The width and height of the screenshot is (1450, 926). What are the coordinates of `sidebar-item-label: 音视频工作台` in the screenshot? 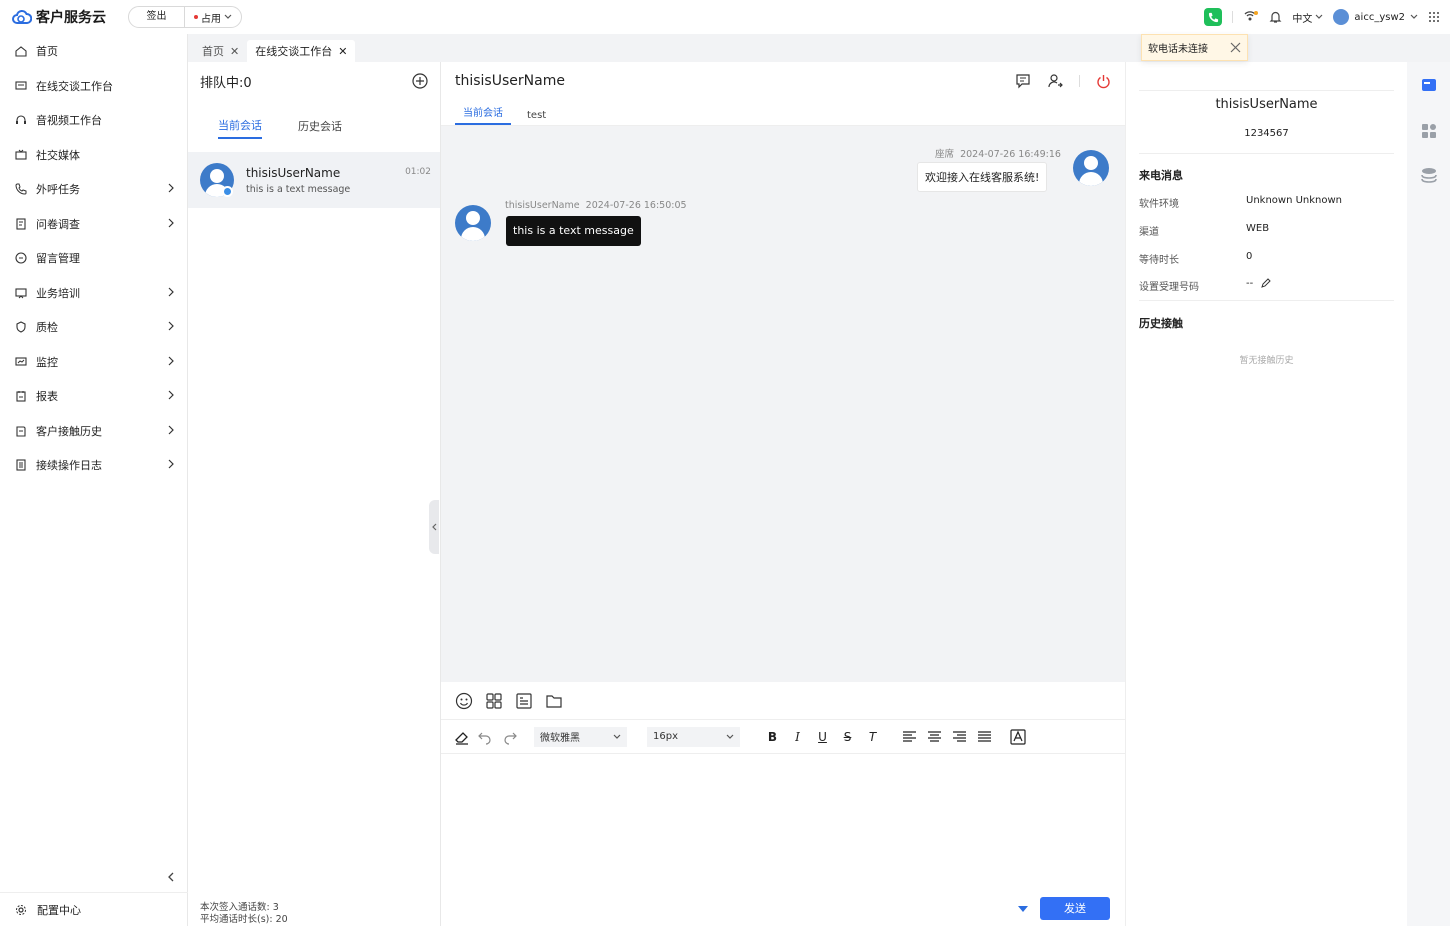 It's located at (69, 121).